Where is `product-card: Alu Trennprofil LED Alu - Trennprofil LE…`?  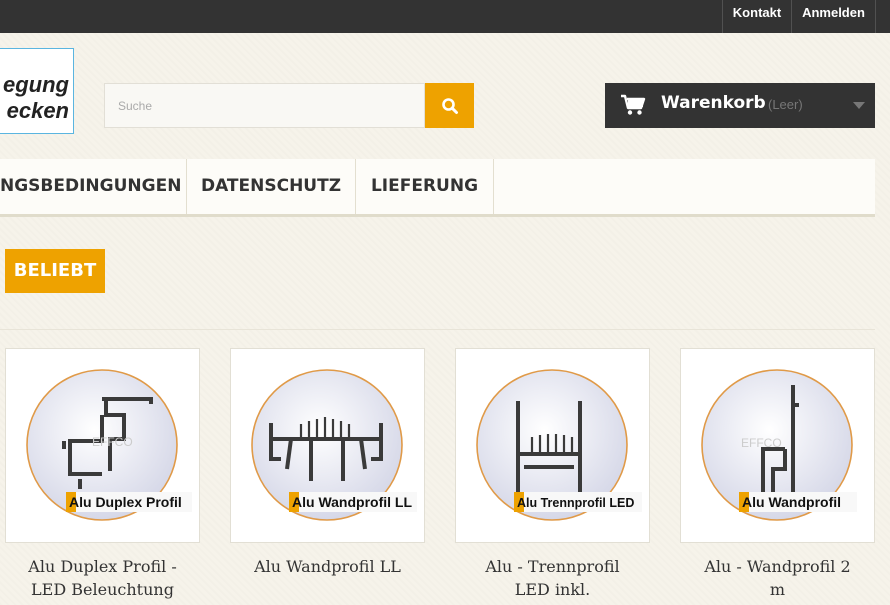
product-card: Alu Trennprofil LED Alu - Trennprofil LE… is located at coordinates (552, 474).